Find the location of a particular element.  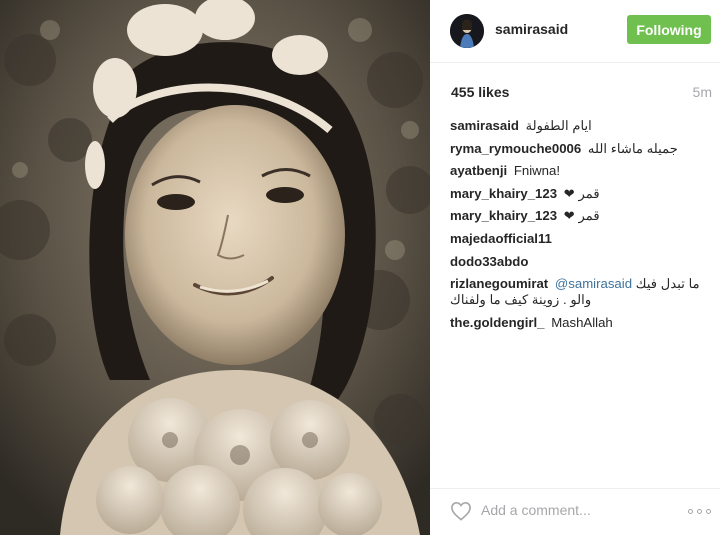

comment-text: ايام الطفولة is located at coordinates (558, 125).